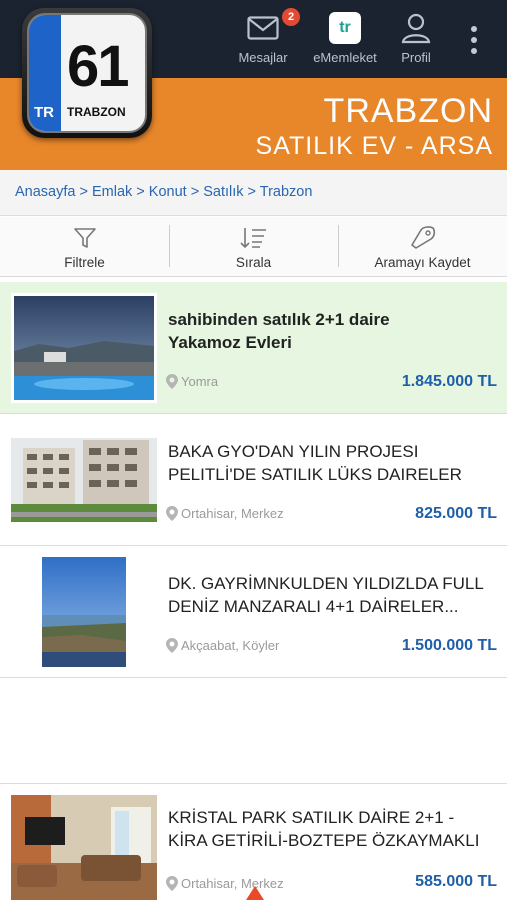  What do you see at coordinates (456, 513) in the screenshot?
I see `listing-price: 825.000 TL` at bounding box center [456, 513].